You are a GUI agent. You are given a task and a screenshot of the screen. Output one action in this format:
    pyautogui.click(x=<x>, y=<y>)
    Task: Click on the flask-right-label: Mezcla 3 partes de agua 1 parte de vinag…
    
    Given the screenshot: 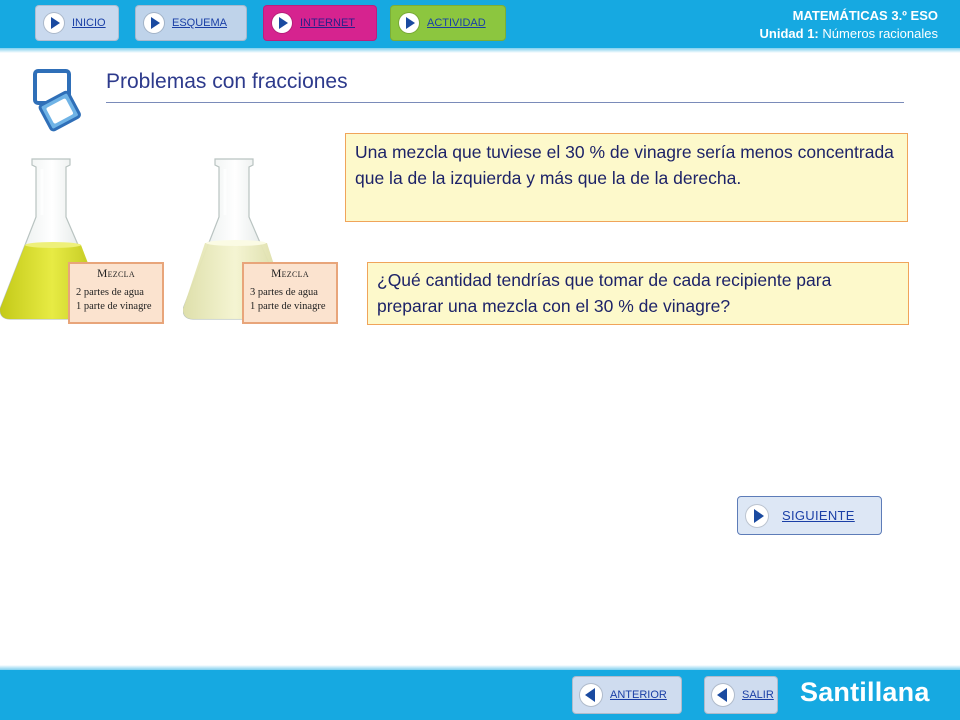 What is the action you would take?
    pyautogui.click(x=290, y=293)
    